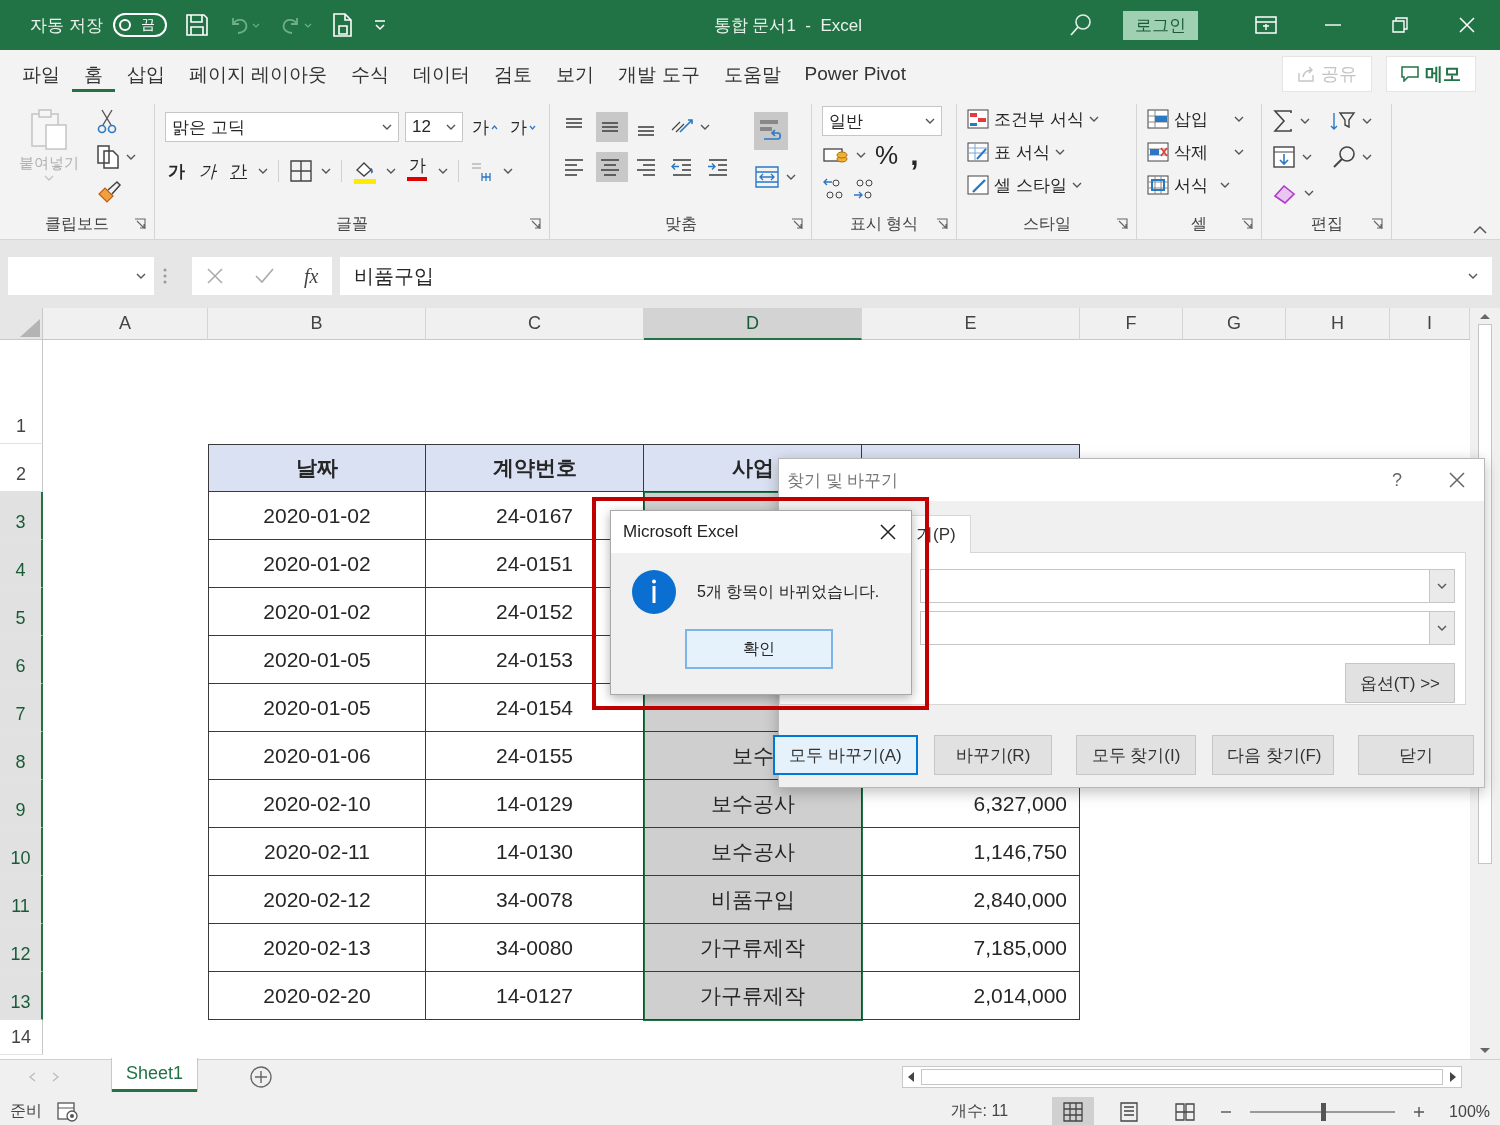 This screenshot has height=1125, width=1500. Describe the element at coordinates (659, 74) in the screenshot. I see `menu-tab: 개발 도구` at that location.